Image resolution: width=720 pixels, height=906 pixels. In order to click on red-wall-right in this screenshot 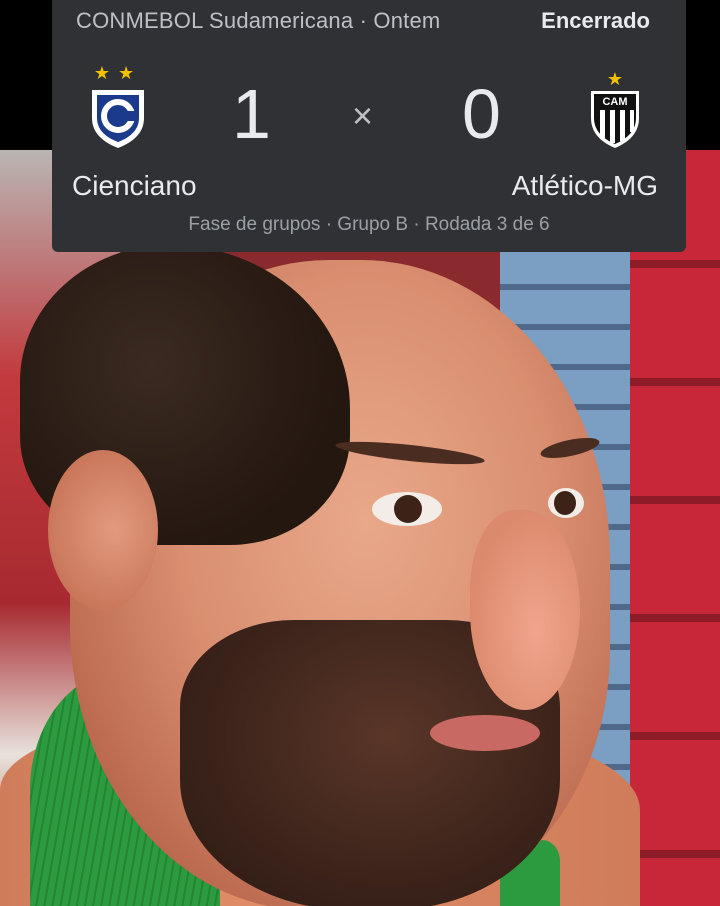, I will do `click(675, 528)`.